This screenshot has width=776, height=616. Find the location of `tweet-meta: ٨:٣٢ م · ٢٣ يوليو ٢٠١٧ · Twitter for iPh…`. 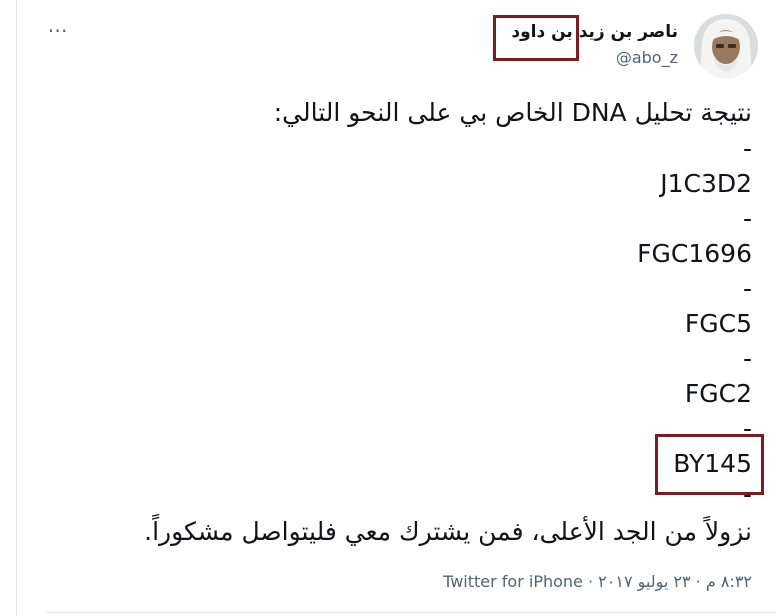

tweet-meta: ٨:٣٢ م · ٢٣ يوليو ٢٠١٧ · Twitter for iPh… is located at coordinates (597, 581).